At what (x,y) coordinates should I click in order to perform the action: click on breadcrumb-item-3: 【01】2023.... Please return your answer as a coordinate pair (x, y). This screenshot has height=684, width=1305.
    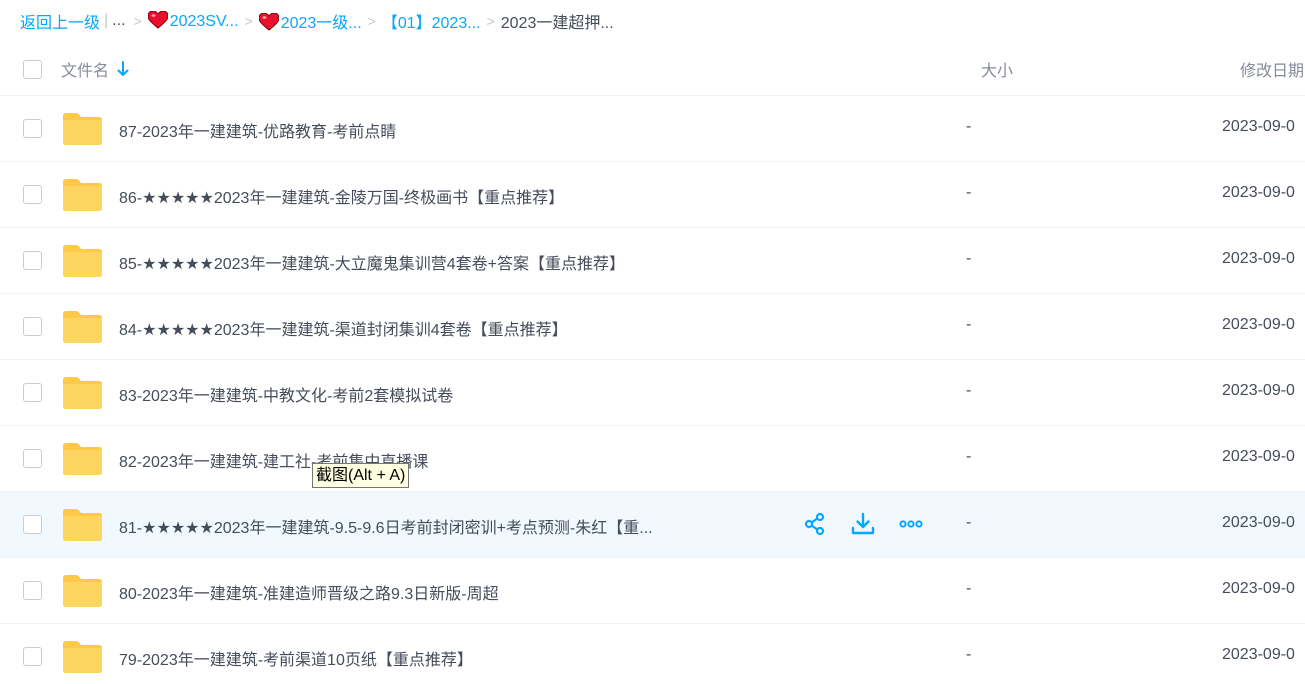
    Looking at the image, I should click on (431, 21).